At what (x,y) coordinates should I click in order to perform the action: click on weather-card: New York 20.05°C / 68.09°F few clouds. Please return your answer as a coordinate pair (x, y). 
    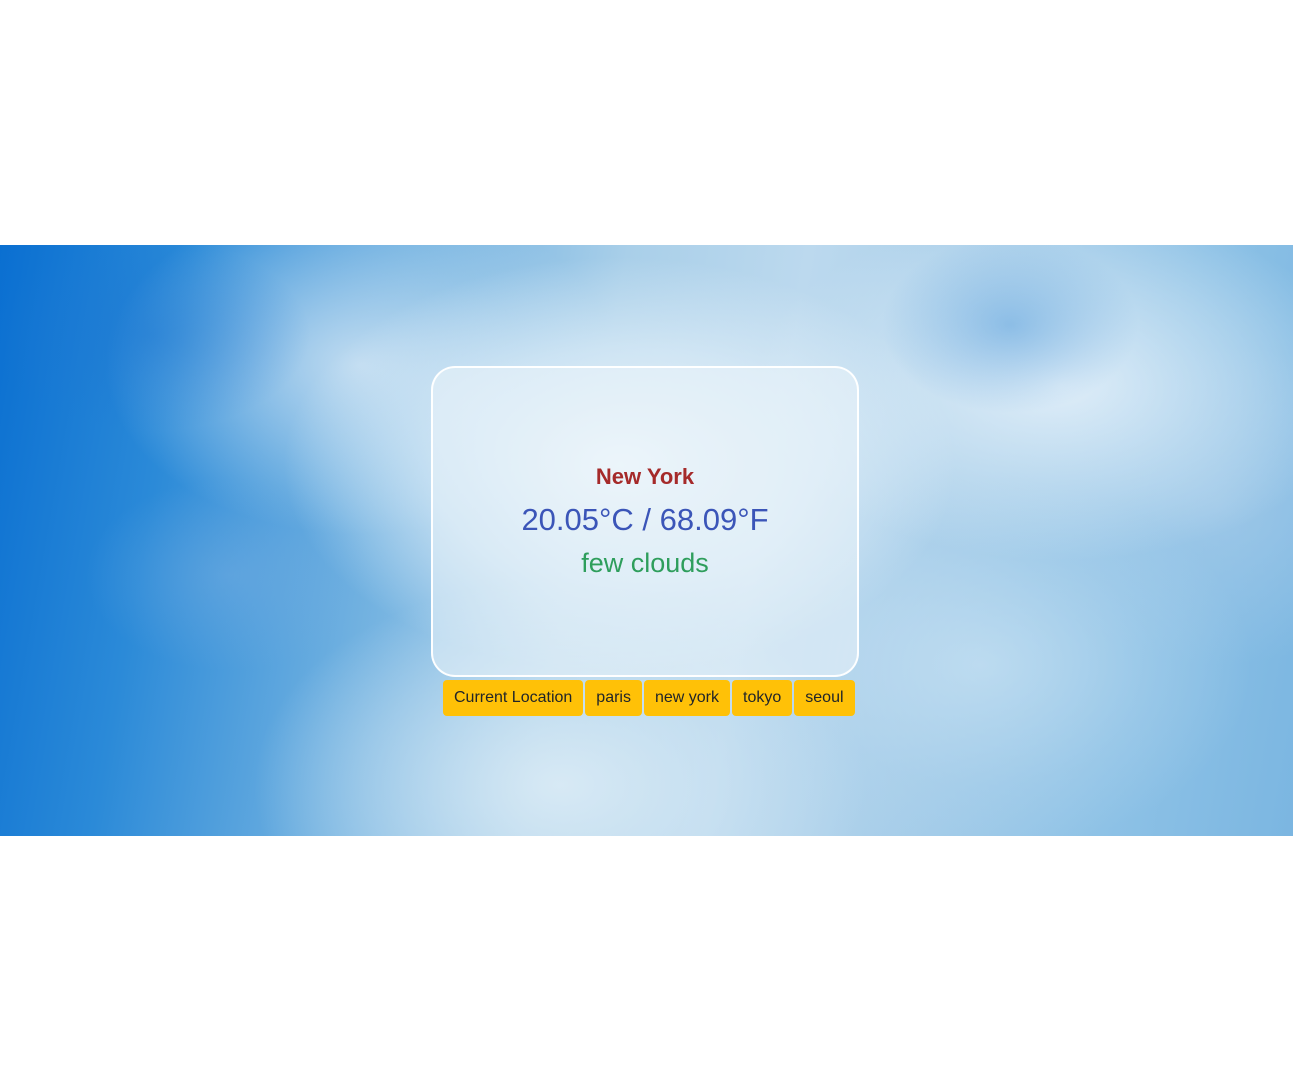
    Looking at the image, I should click on (645, 521).